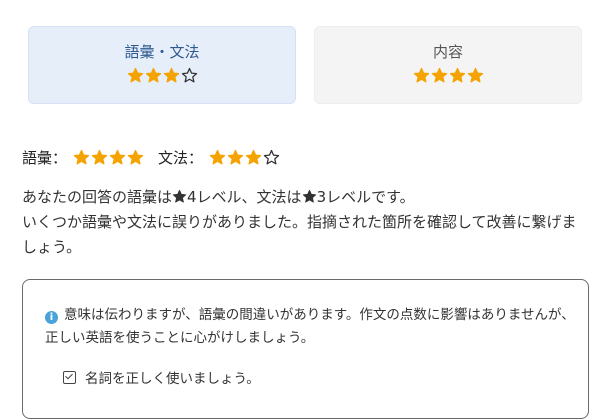  What do you see at coordinates (45, 157) in the screenshot?
I see `vocab-label: 語彙：` at bounding box center [45, 157].